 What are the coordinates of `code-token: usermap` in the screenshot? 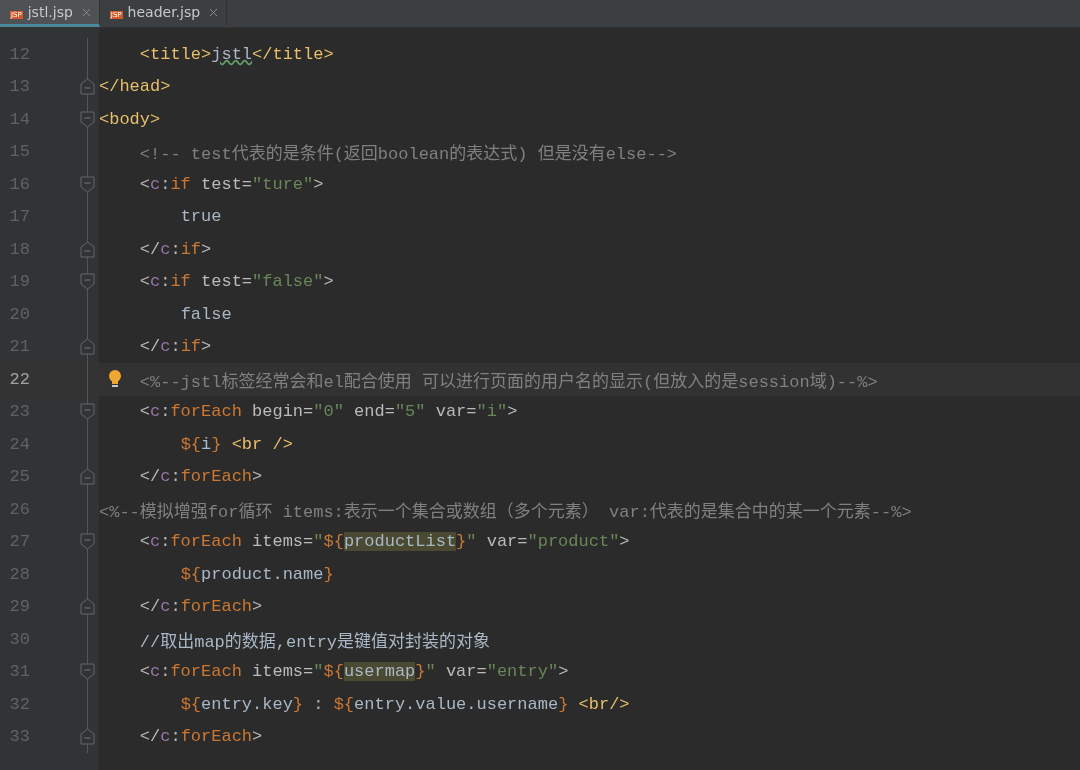 It's located at (379, 672).